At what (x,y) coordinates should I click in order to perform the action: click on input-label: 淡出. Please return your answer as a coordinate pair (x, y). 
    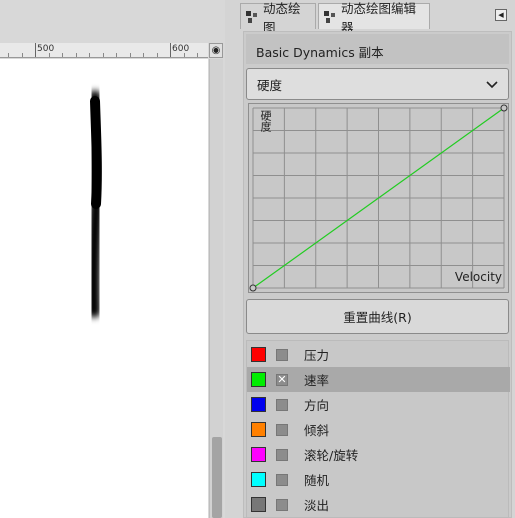
    Looking at the image, I should click on (317, 505).